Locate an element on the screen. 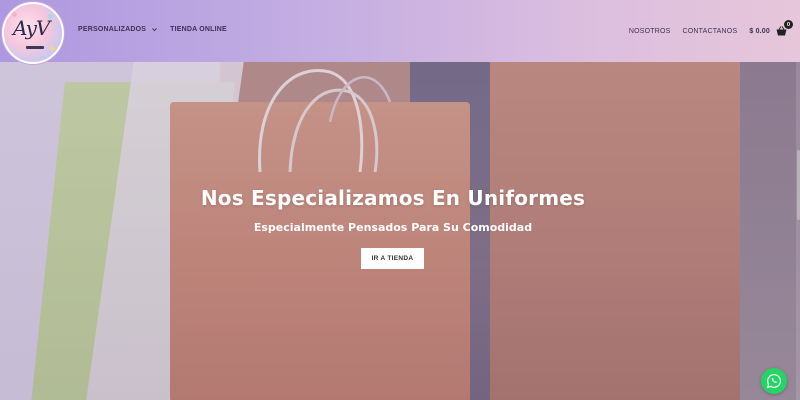 This screenshot has height=400, width=800. nav-item-contactanos: CONTACTANOS is located at coordinates (709, 31).